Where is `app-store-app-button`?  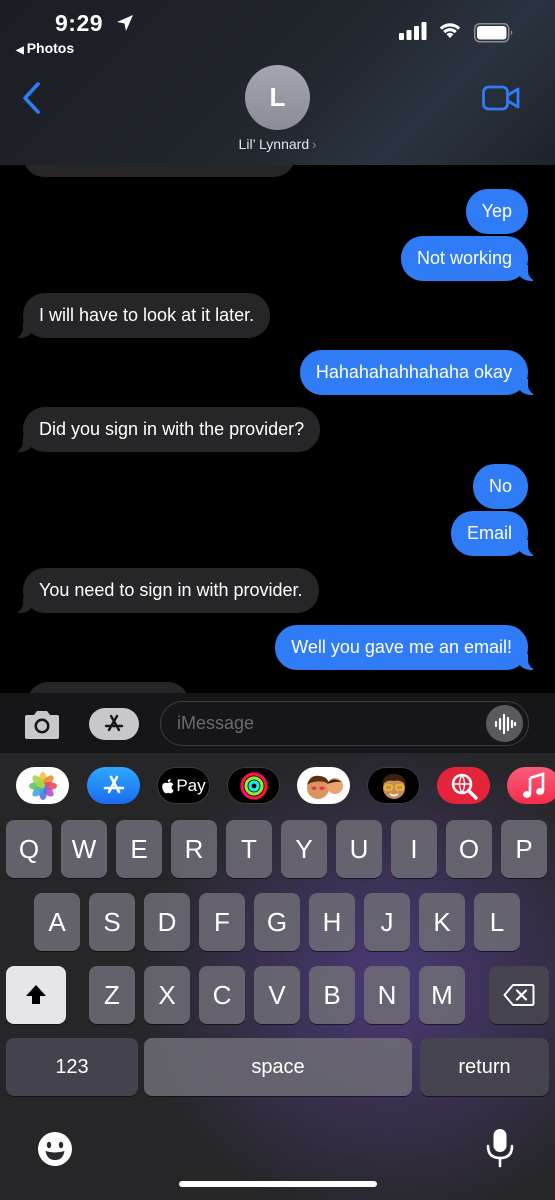 app-store-app-button is located at coordinates (113, 785).